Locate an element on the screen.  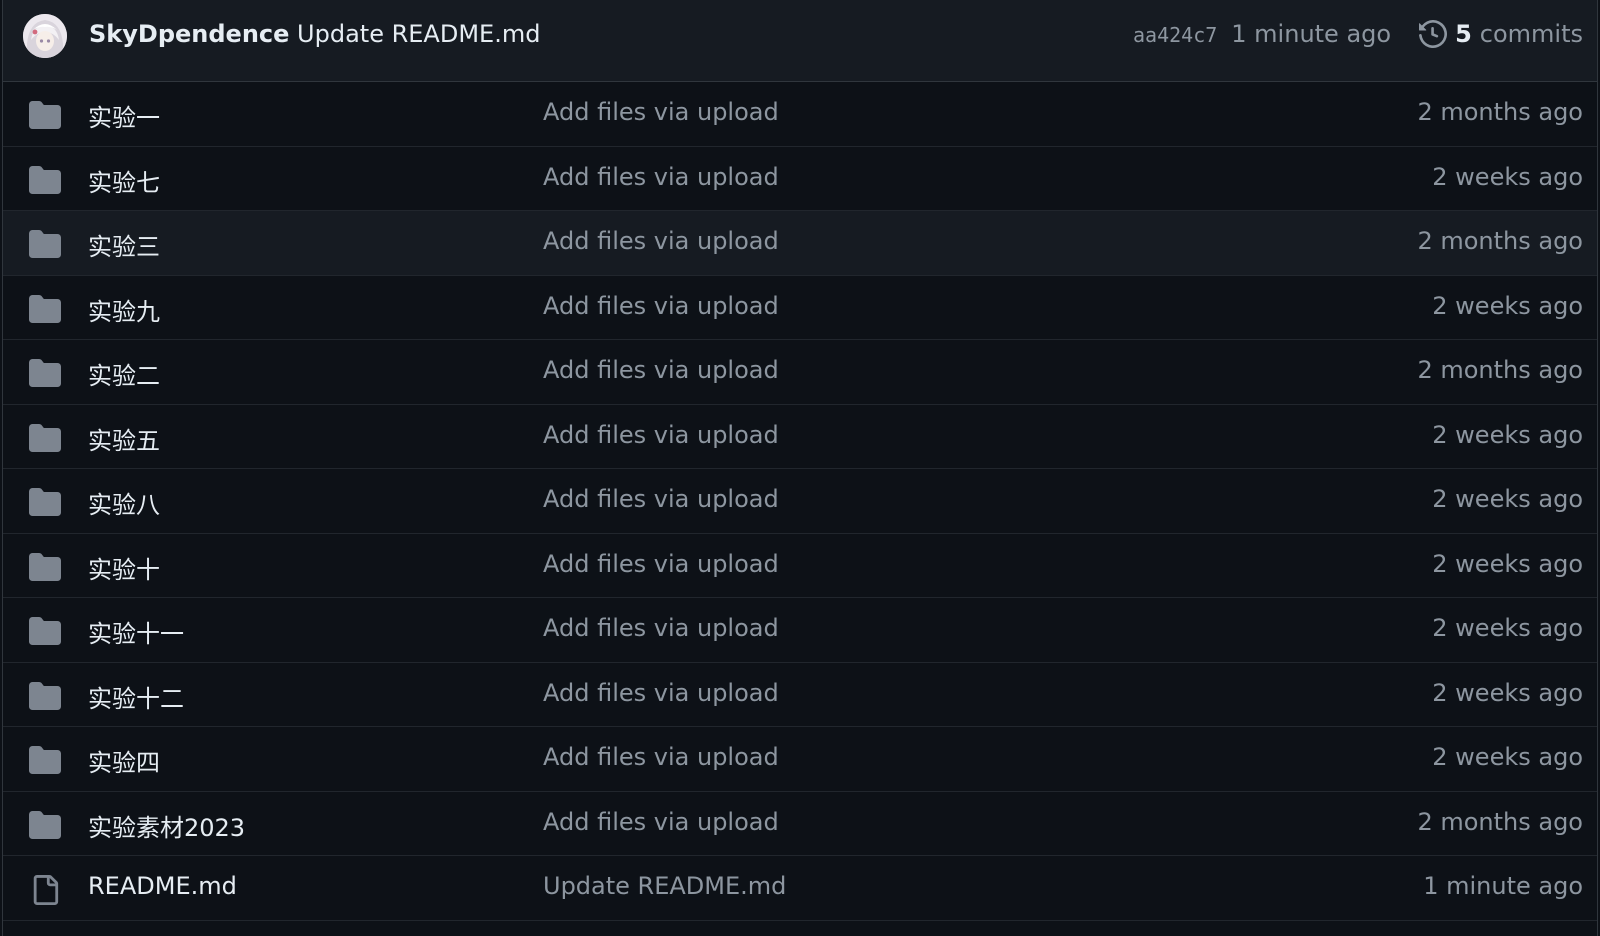
file-name-link: 实验八 is located at coordinates (124, 502).